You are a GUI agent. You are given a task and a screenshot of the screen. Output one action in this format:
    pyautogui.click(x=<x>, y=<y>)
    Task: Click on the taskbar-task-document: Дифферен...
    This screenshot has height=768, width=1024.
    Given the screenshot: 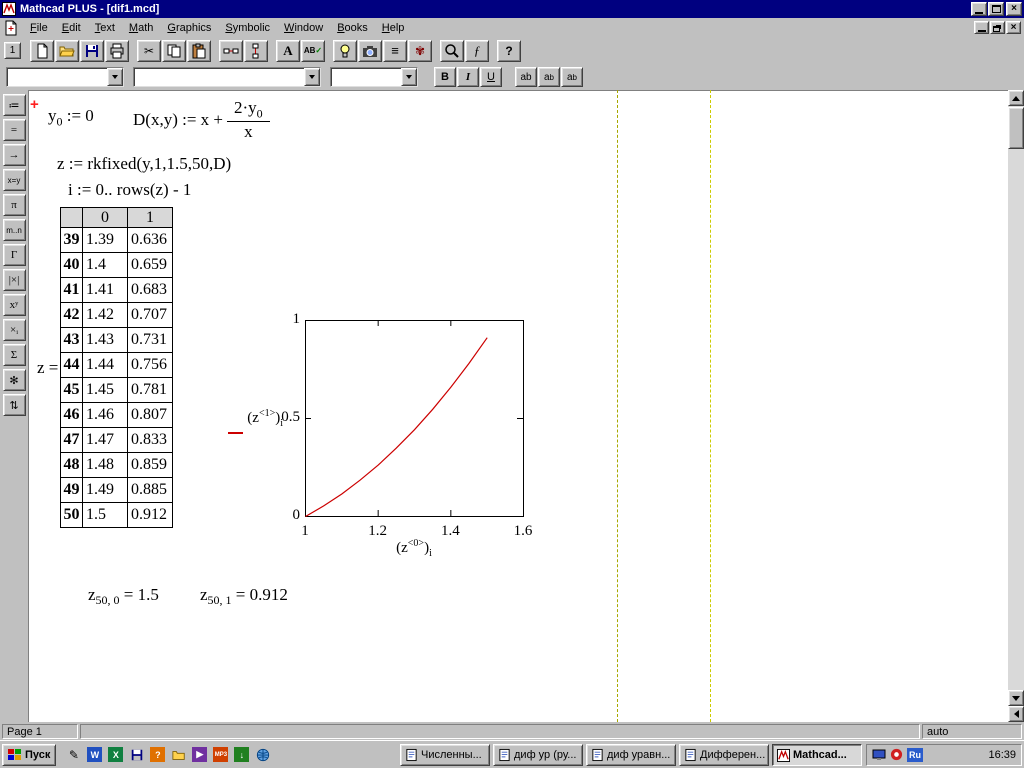 What is the action you would take?
    pyautogui.click(x=724, y=755)
    